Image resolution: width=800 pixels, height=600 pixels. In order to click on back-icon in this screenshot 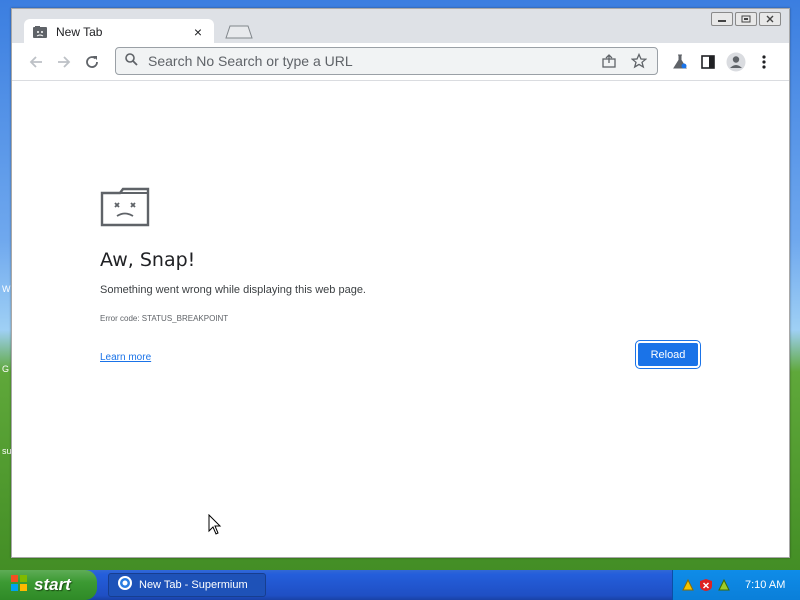, I will do `click(36, 62)`.